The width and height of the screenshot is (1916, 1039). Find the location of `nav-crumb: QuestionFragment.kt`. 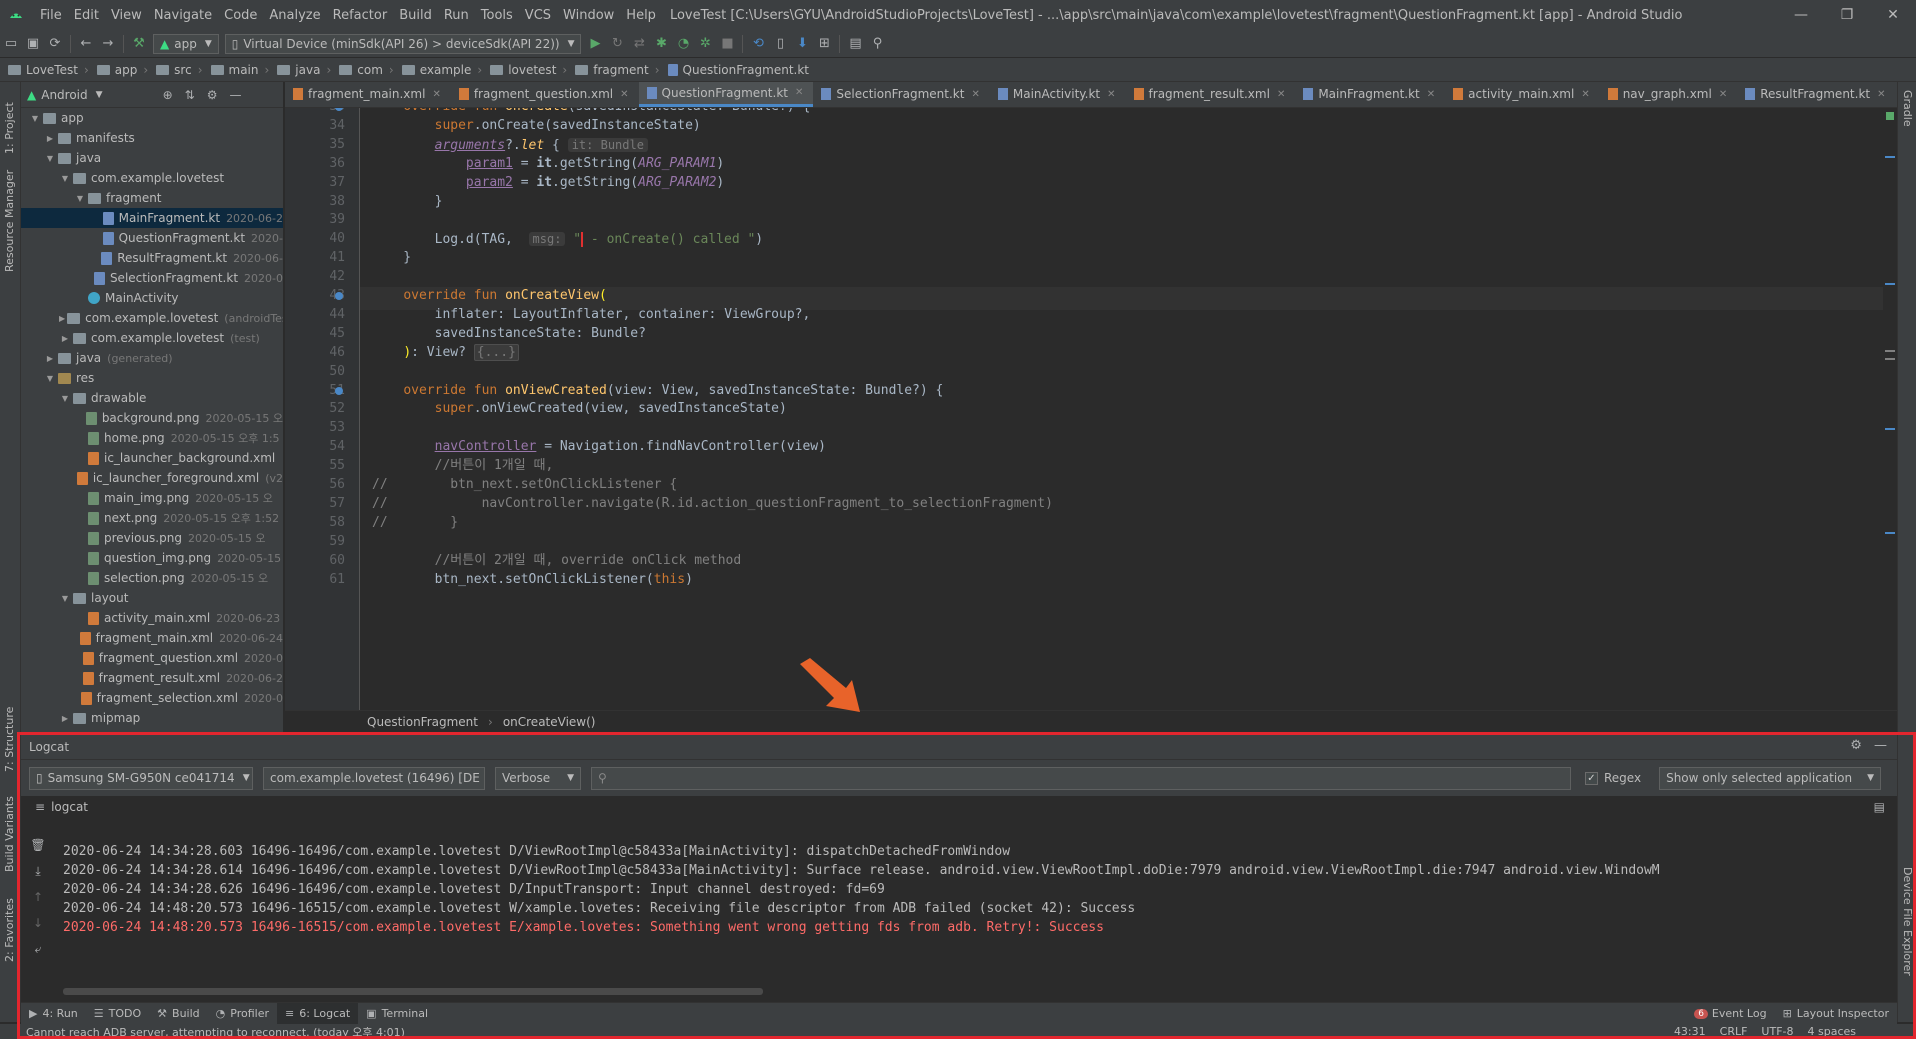

nav-crumb: QuestionFragment.kt is located at coordinates (734, 70).